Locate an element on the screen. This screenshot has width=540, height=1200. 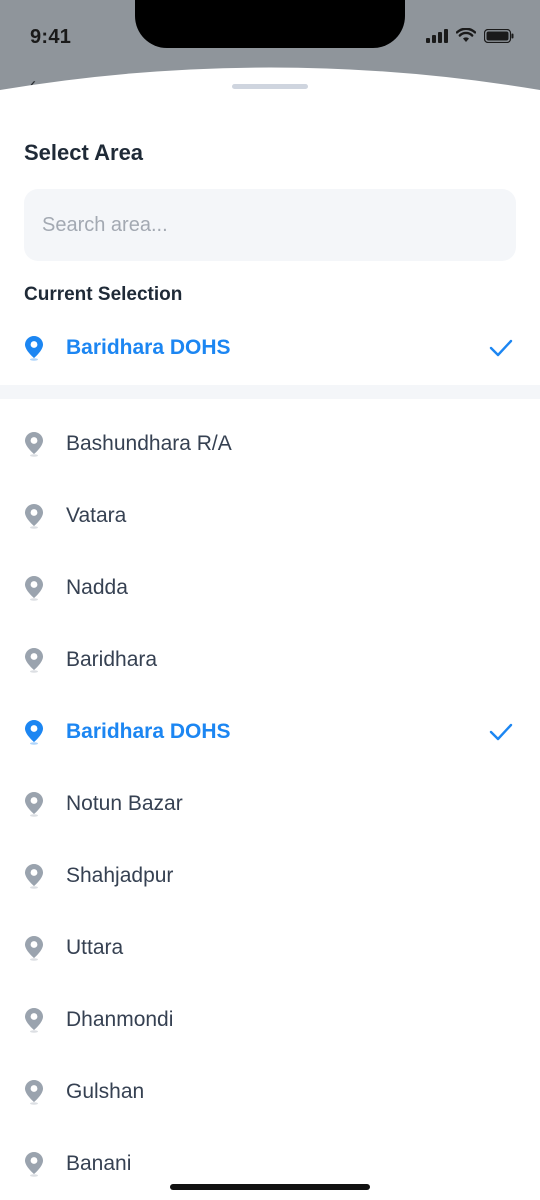
area-list-item: Shahjadpur is located at coordinates (270, 876).